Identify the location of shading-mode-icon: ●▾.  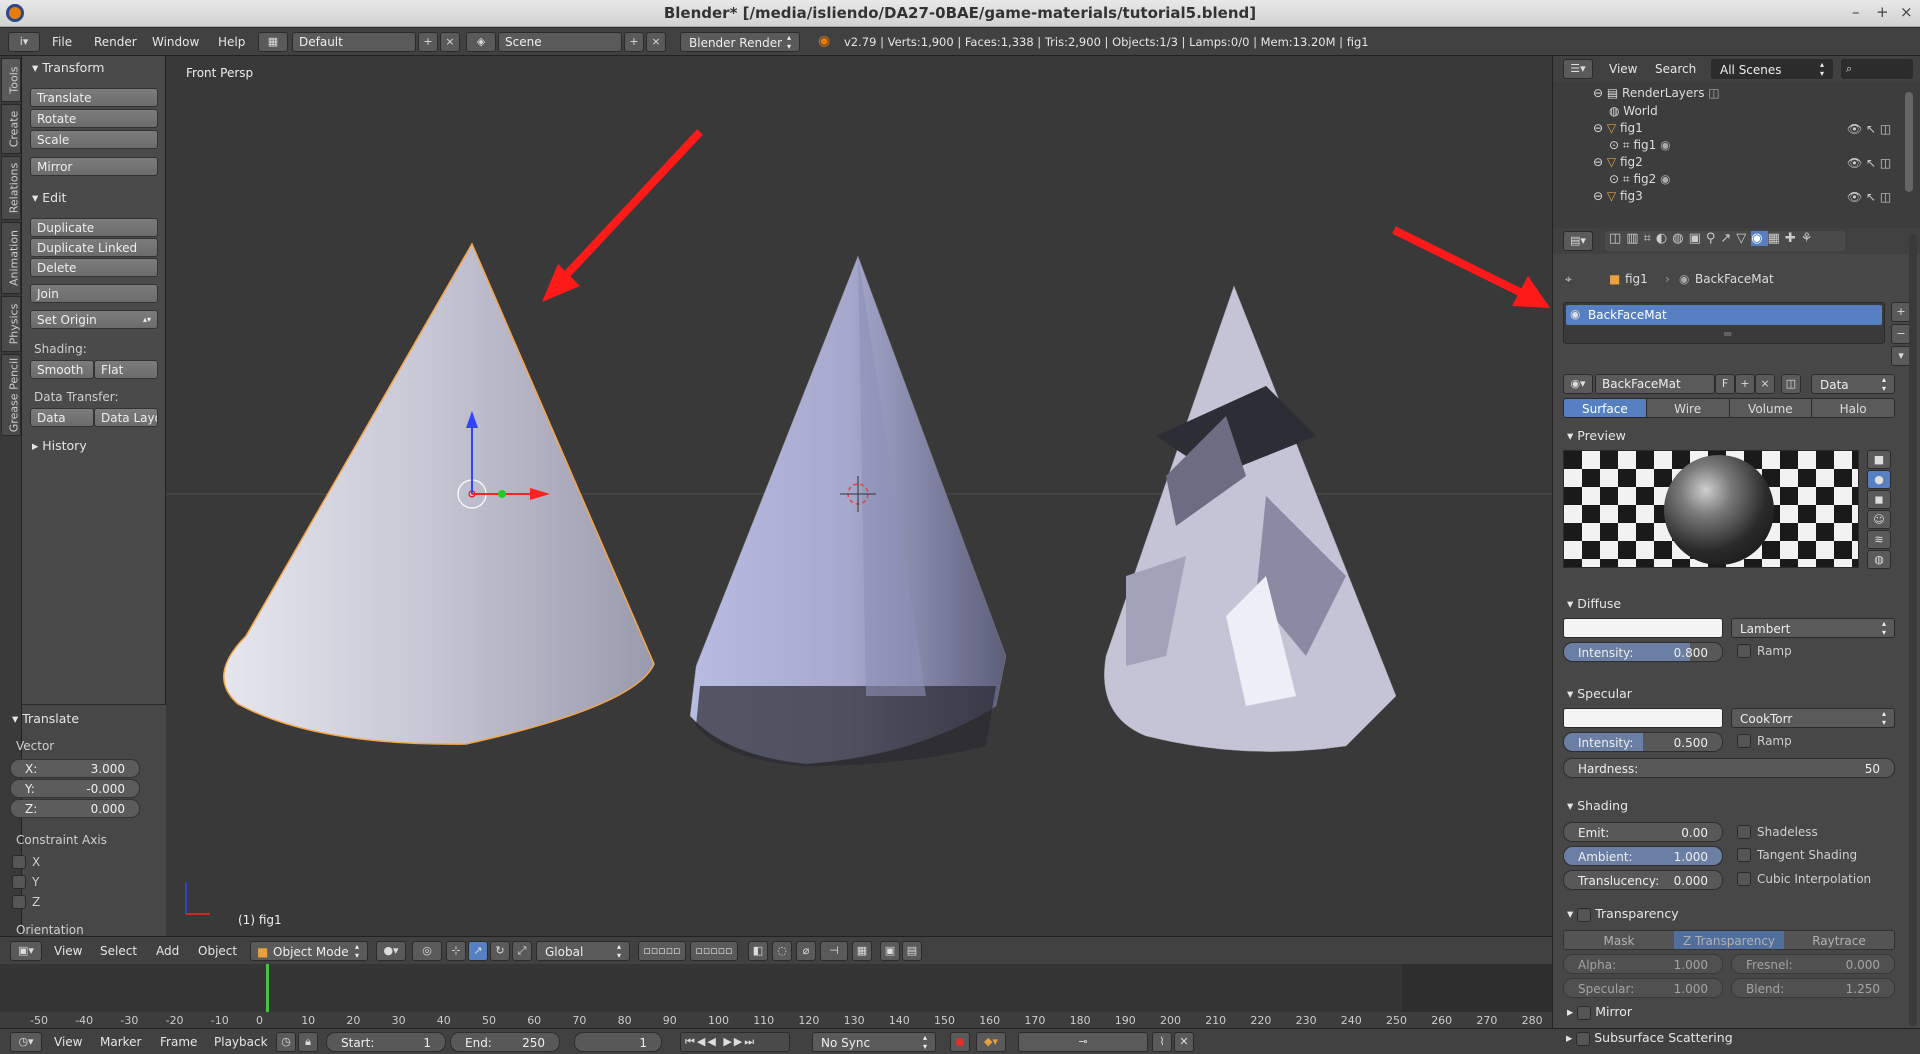
(391, 951).